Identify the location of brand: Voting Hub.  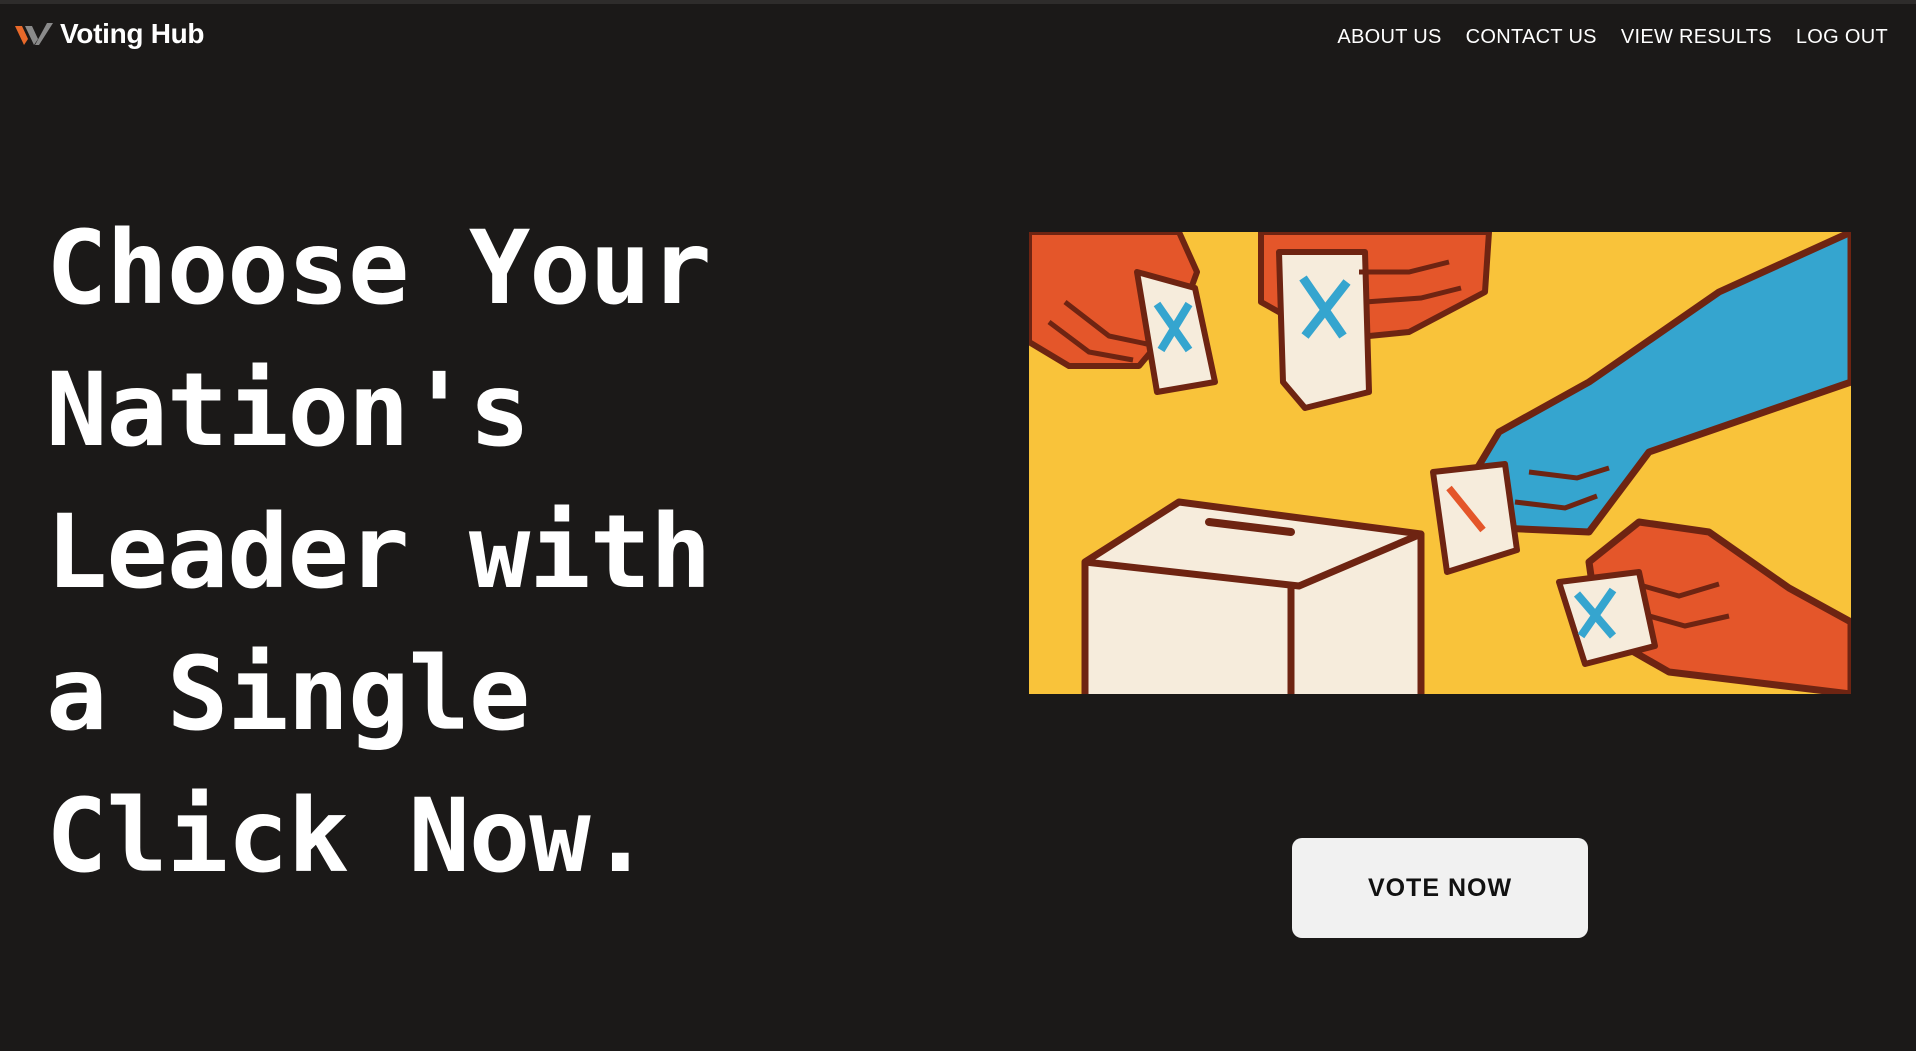
(109, 34).